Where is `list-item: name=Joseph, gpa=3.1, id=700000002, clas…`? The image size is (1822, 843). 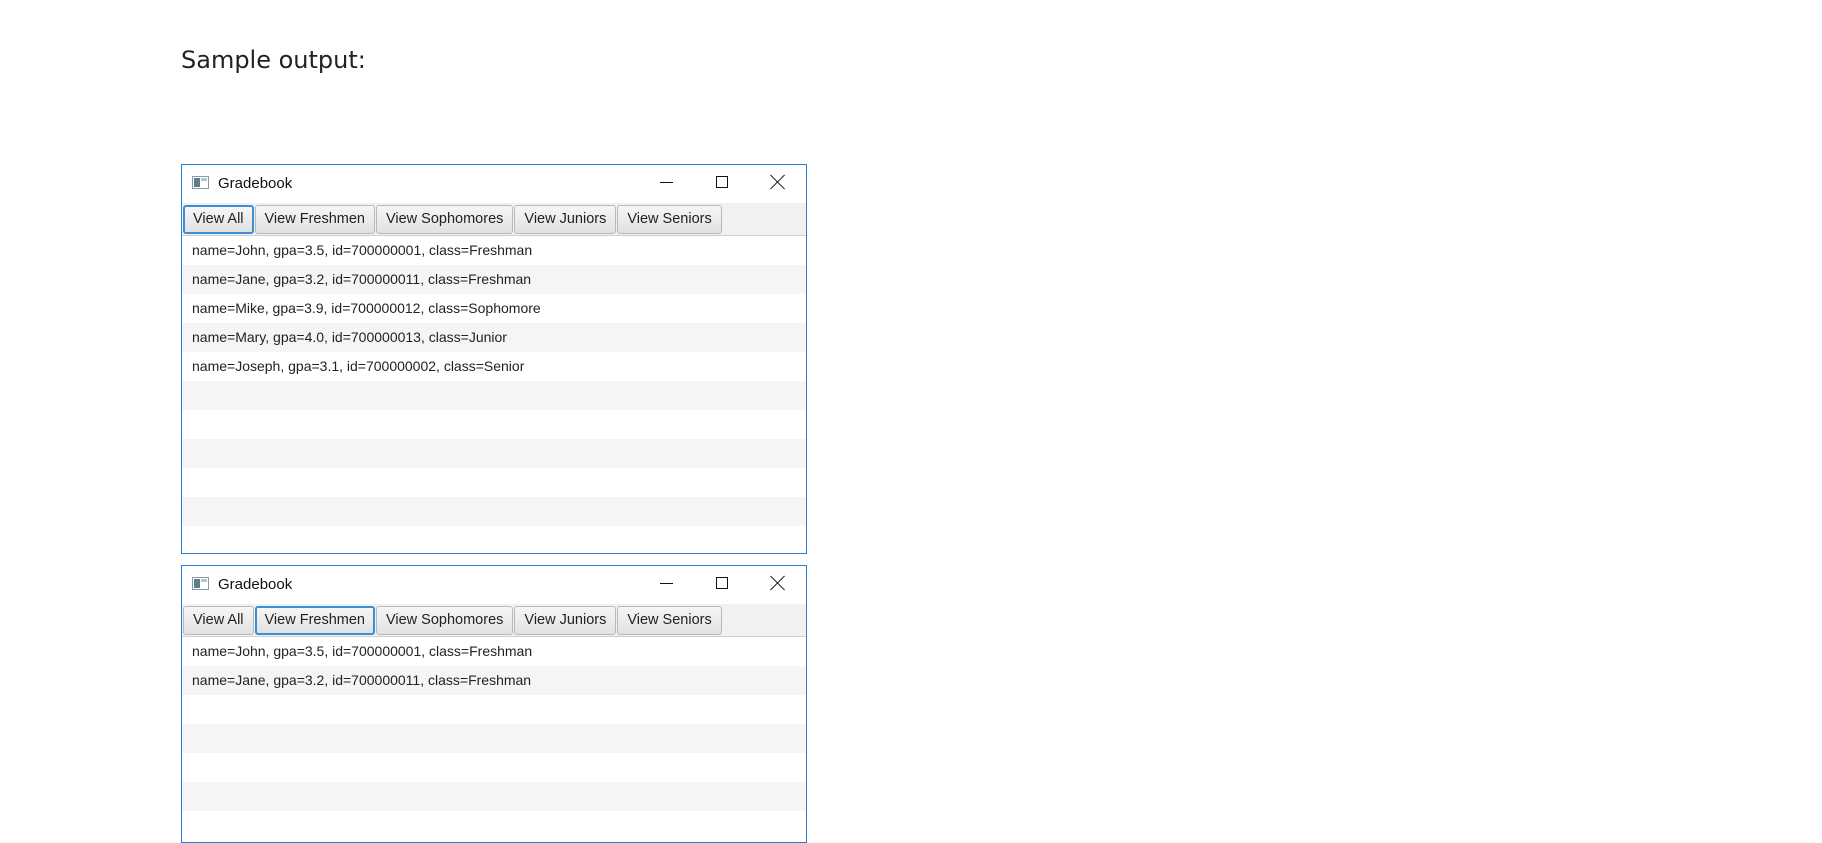
list-item: name=Joseph, gpa=3.1, id=700000002, clas… is located at coordinates (494, 366).